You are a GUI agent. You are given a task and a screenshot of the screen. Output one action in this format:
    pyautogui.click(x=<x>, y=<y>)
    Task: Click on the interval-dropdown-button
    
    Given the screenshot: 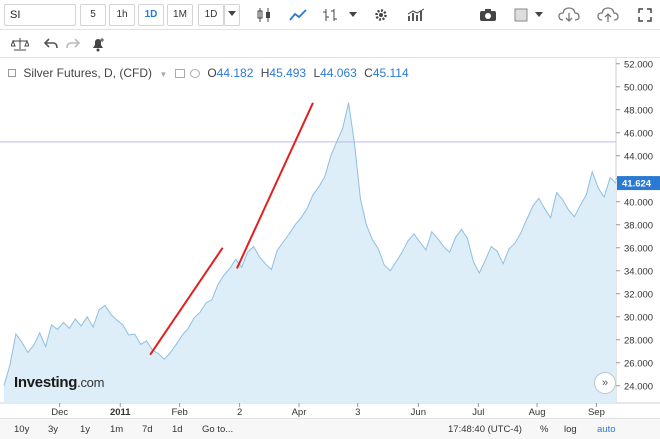 What is the action you would take?
    pyautogui.click(x=232, y=15)
    